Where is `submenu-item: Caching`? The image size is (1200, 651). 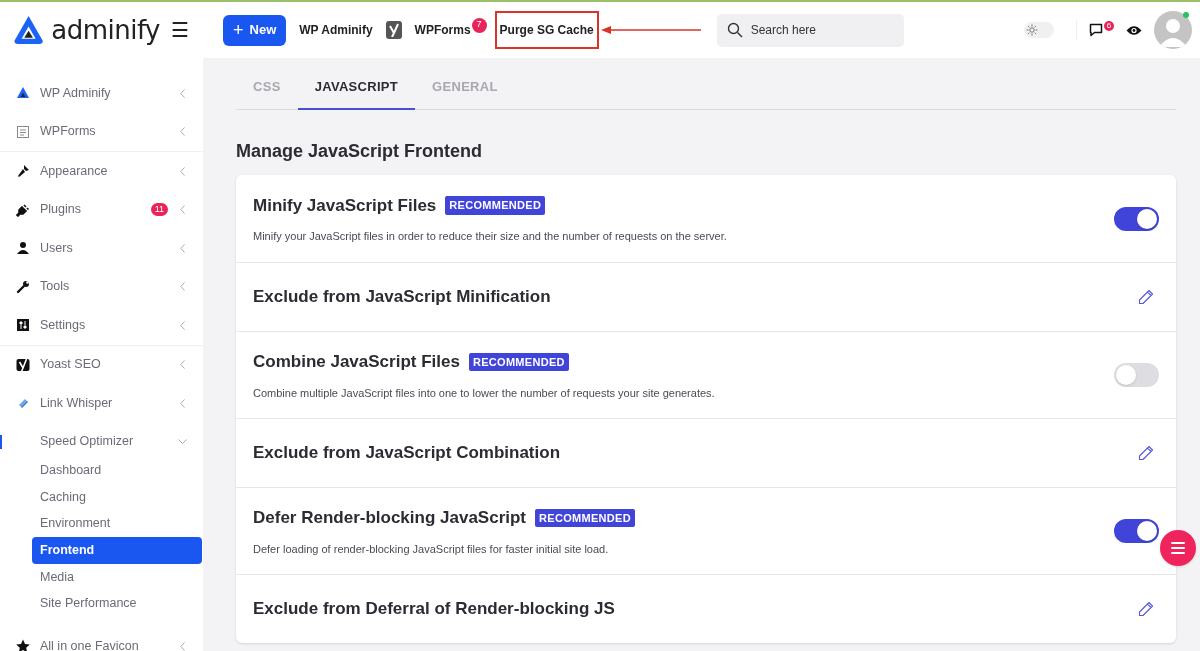
submenu-item: Caching is located at coordinates (117, 497).